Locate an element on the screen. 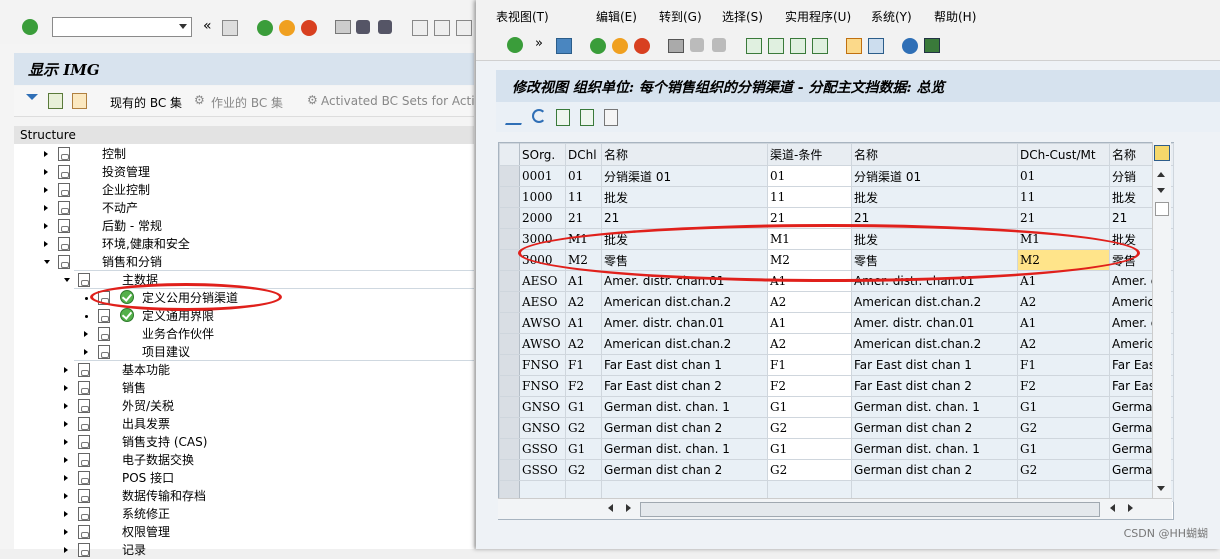 This screenshot has width=1220, height=559. expand-subtree-icon is located at coordinates (32, 100).